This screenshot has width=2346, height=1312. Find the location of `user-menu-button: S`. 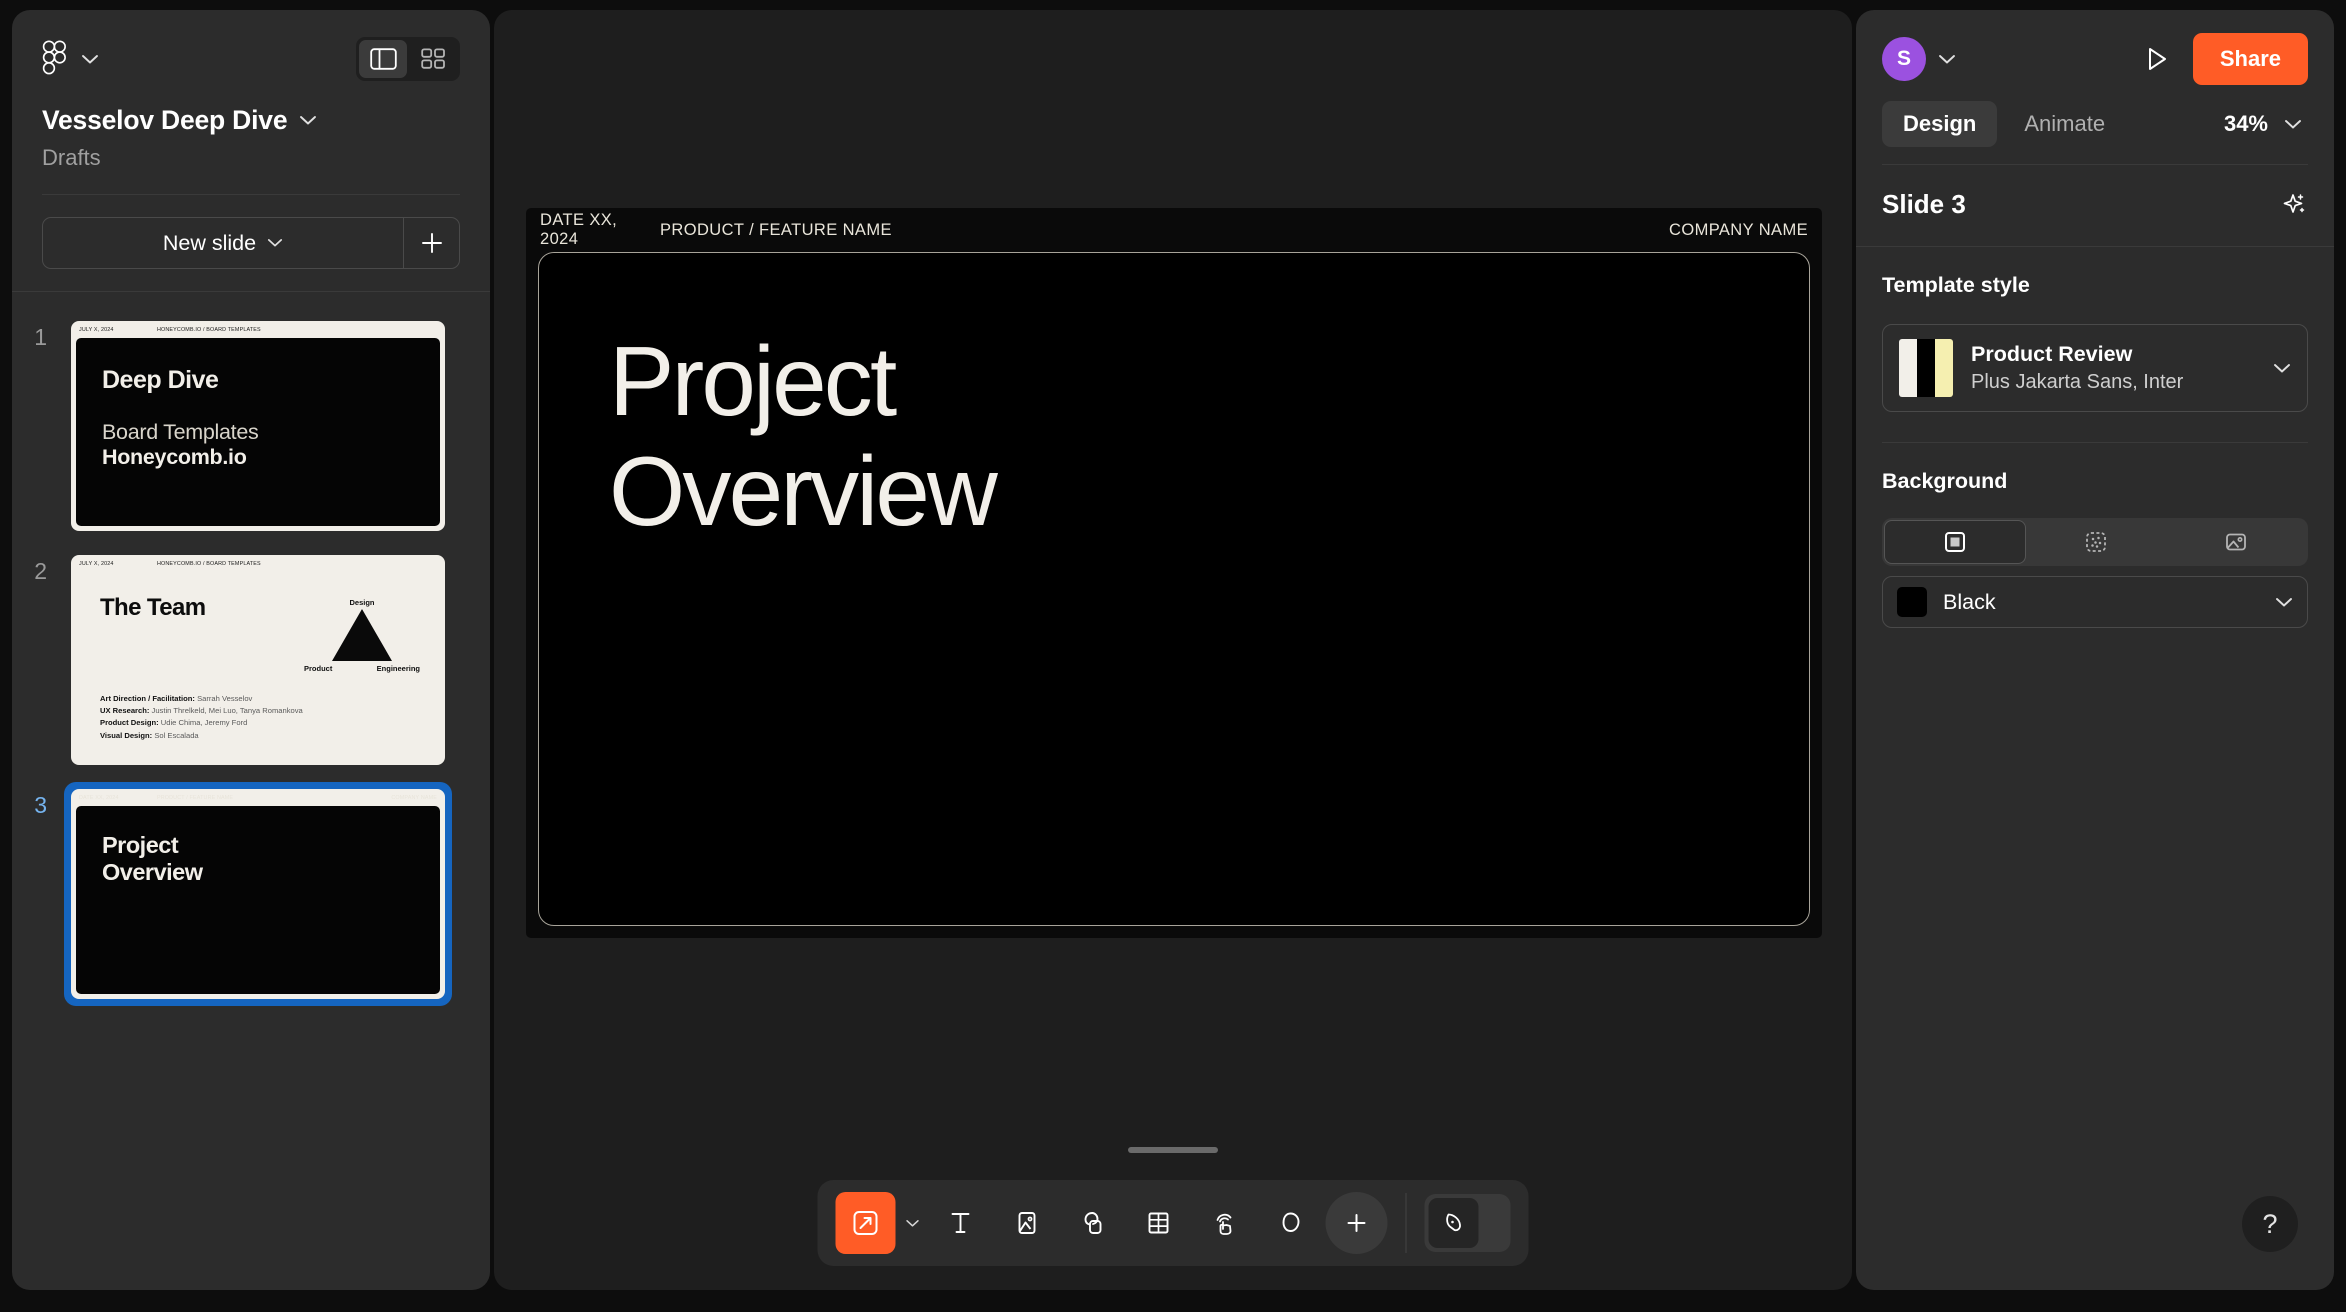

user-menu-button: S is located at coordinates (1919, 59).